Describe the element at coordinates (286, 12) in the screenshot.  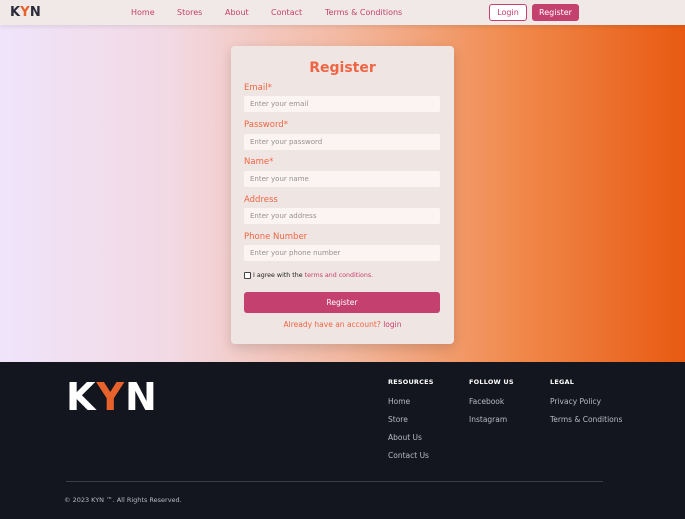
I see `nav-contact-link: Contact` at that location.